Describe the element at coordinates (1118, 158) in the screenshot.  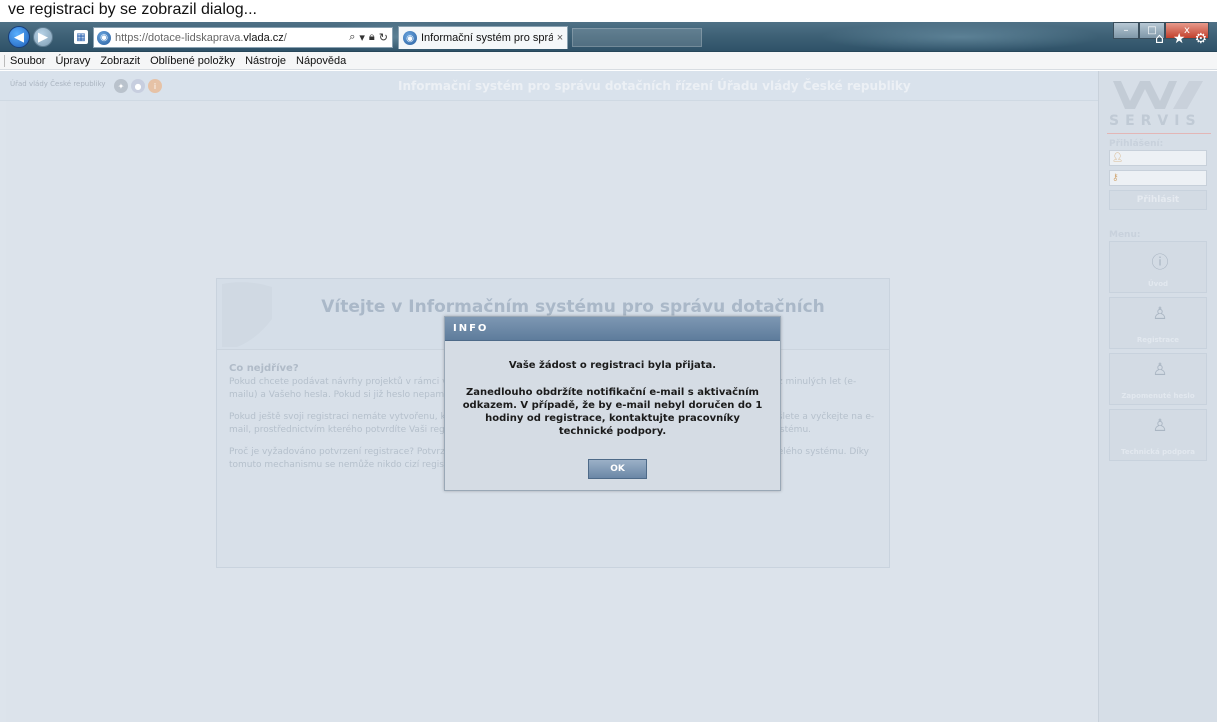
I see `user-icon: 👤︎` at that location.